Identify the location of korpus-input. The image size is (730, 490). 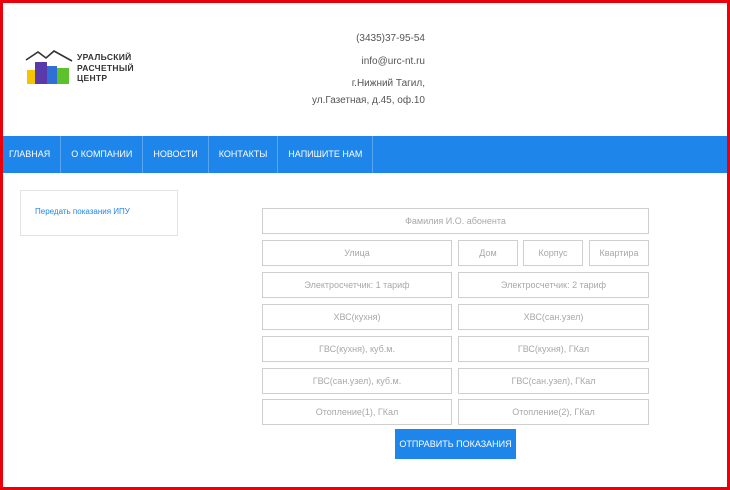
(553, 253).